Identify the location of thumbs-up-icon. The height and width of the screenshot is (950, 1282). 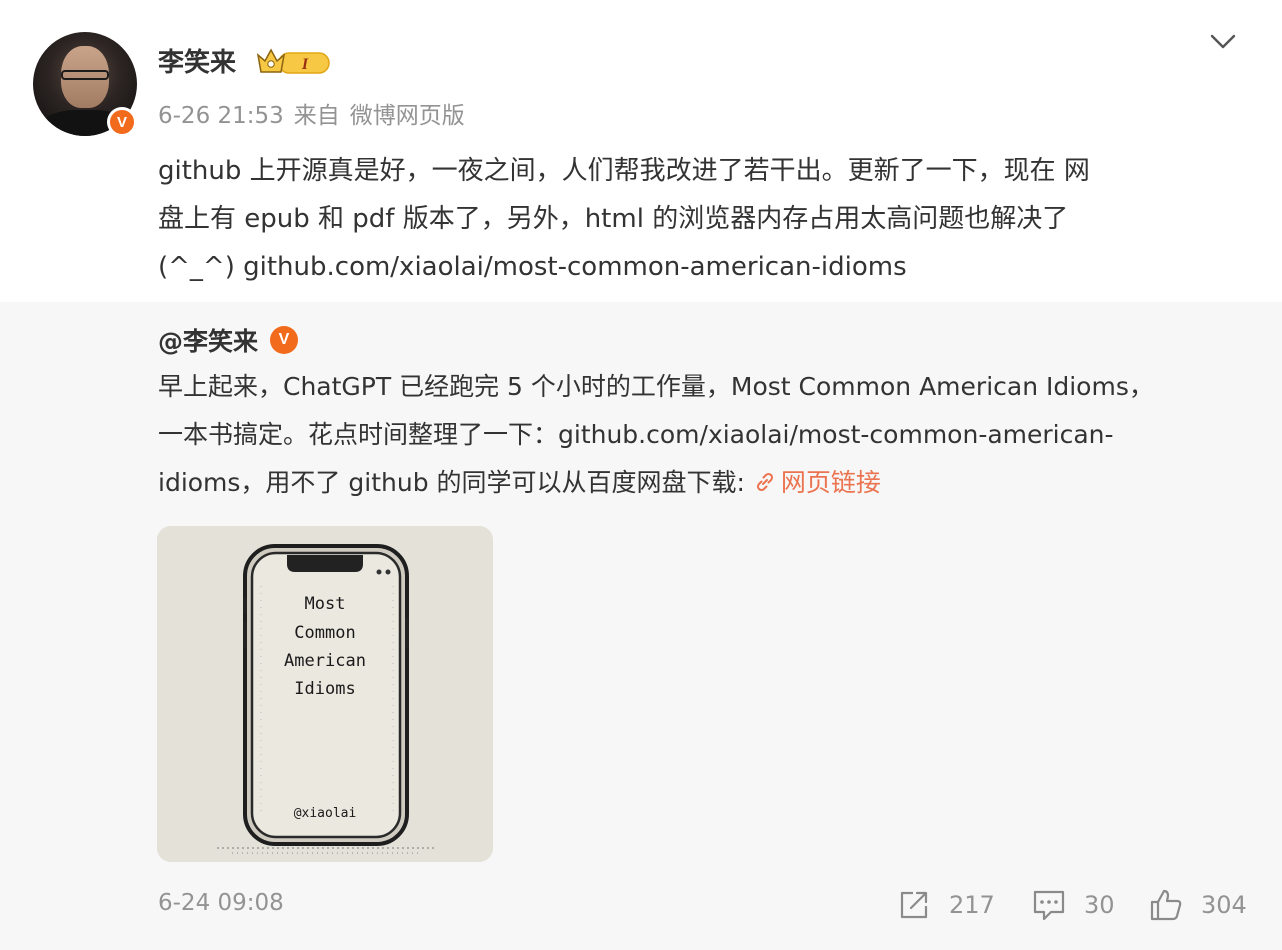
(1166, 905).